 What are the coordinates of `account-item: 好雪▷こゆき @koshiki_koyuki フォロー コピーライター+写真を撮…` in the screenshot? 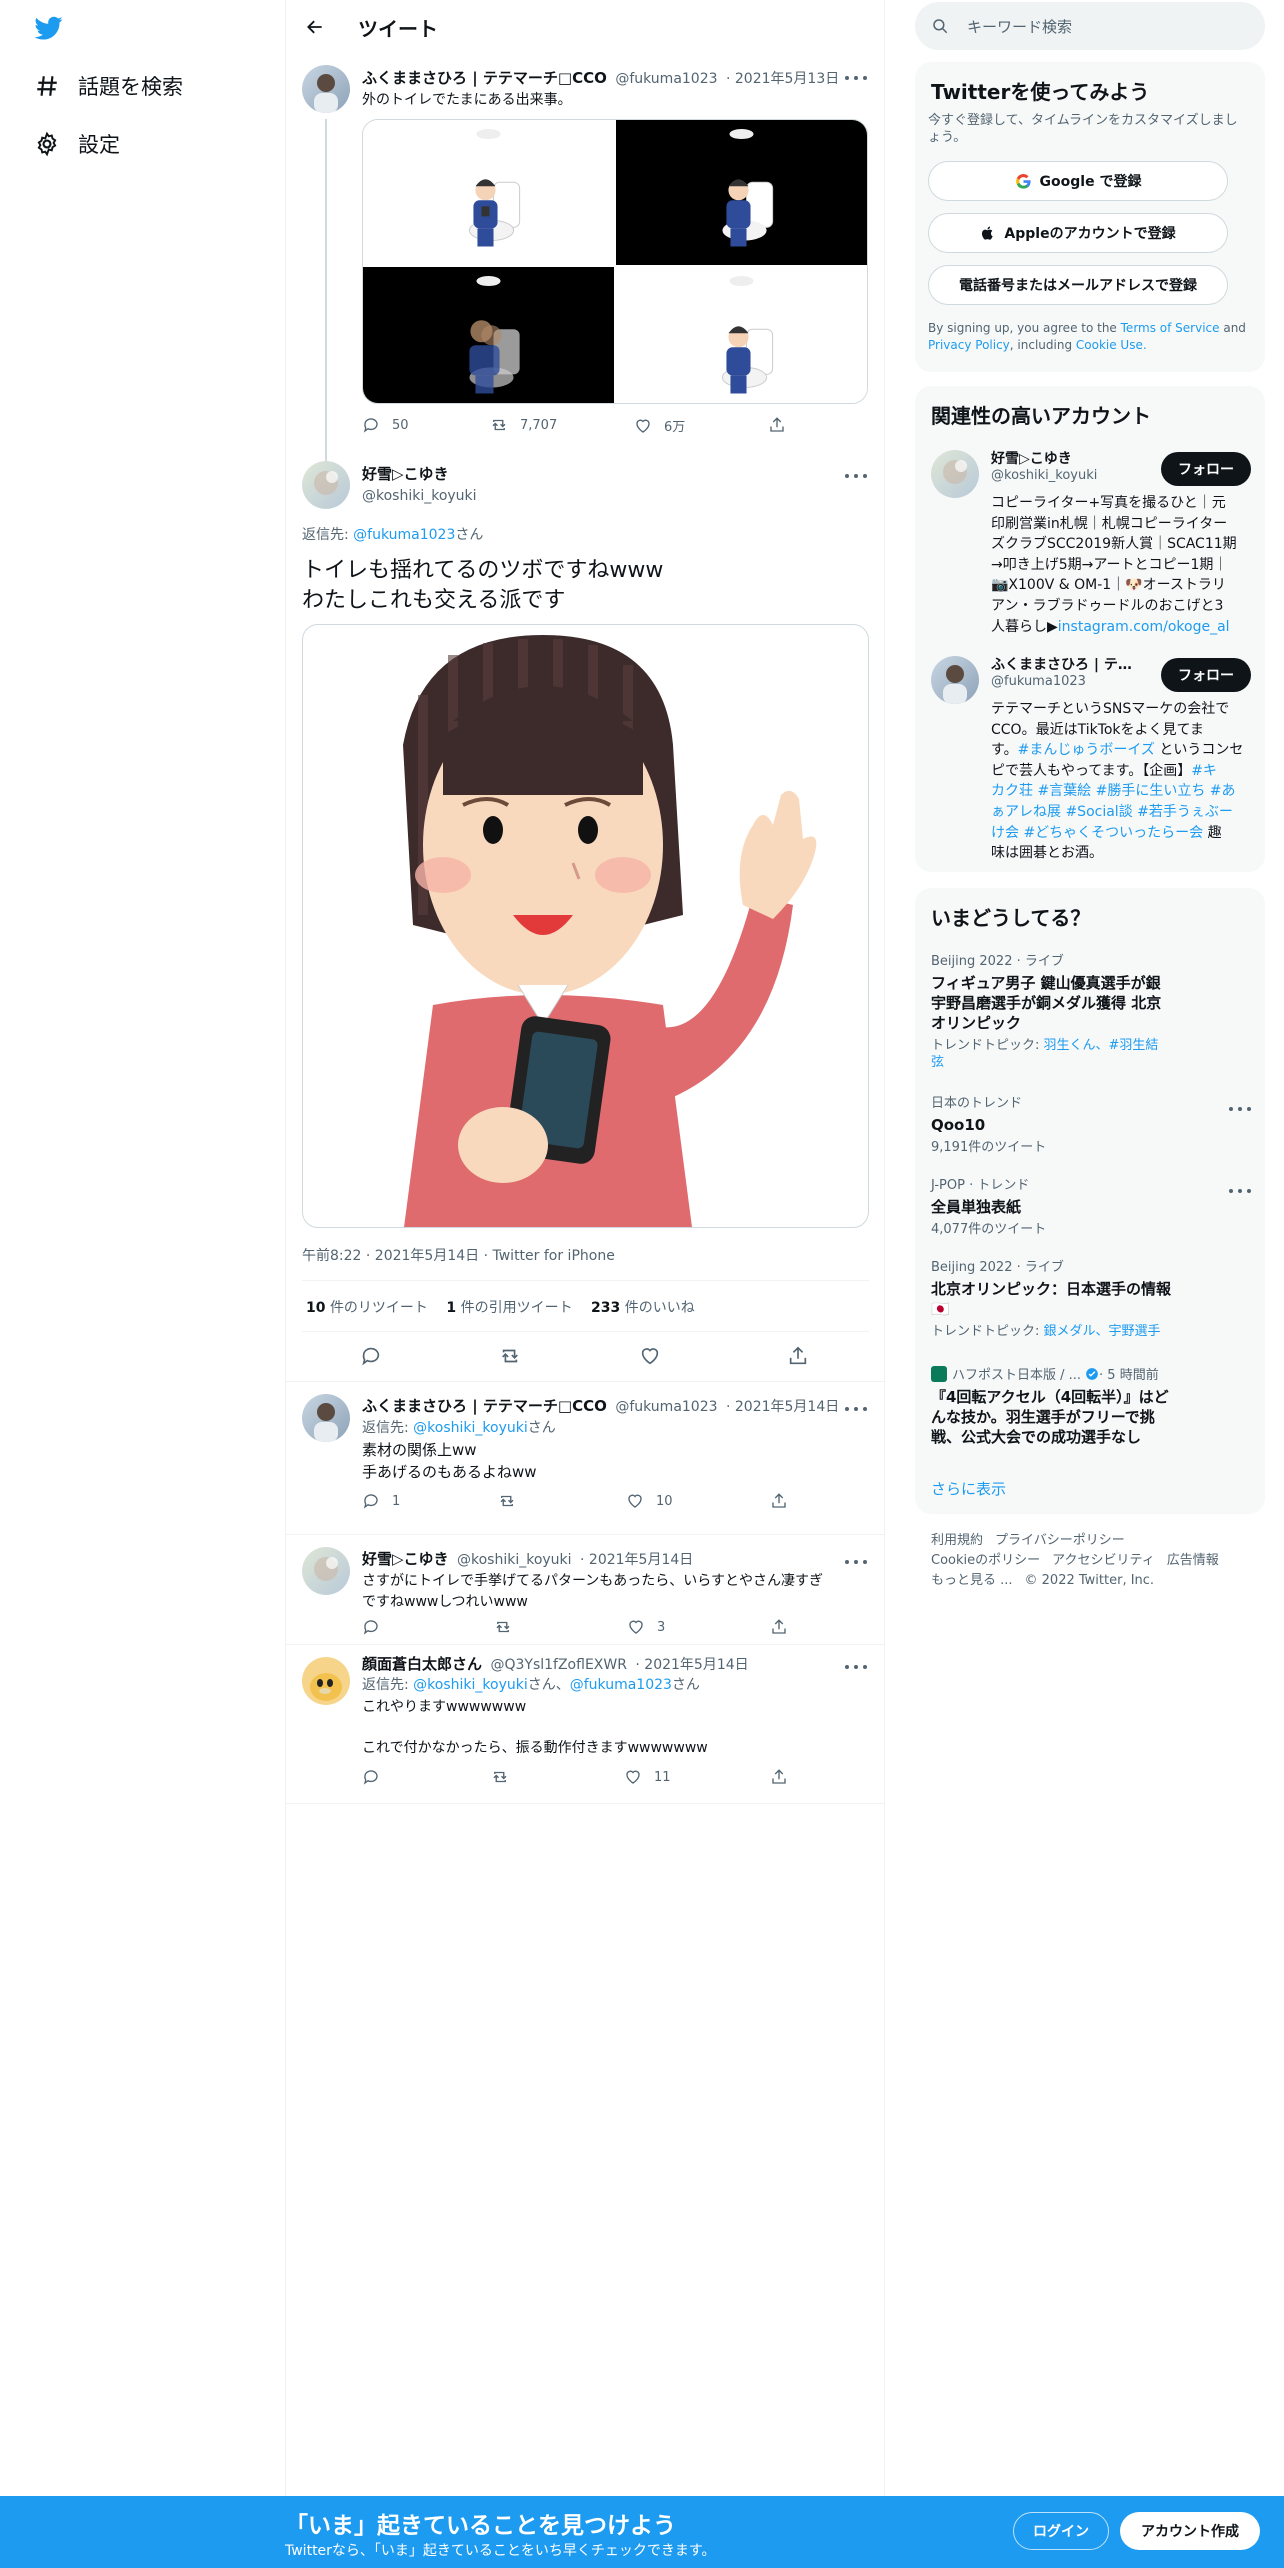 It's located at (1090, 539).